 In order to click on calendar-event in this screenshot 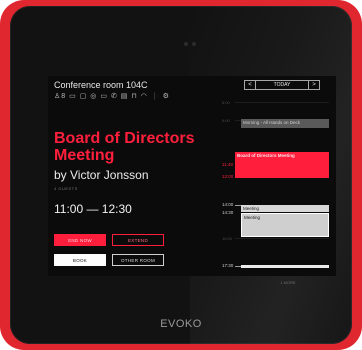, I will do `click(285, 266)`.